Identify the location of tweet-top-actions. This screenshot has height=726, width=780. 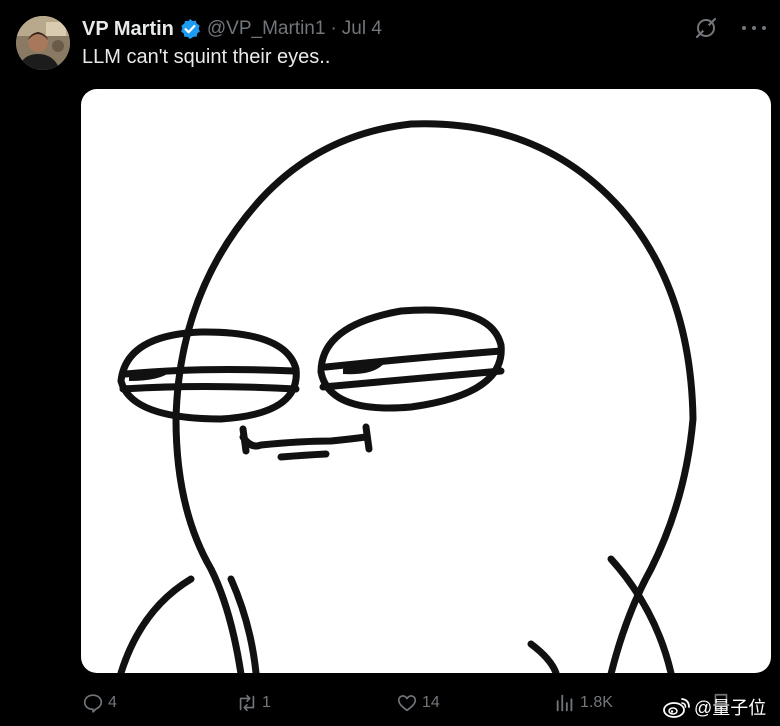
(730, 28).